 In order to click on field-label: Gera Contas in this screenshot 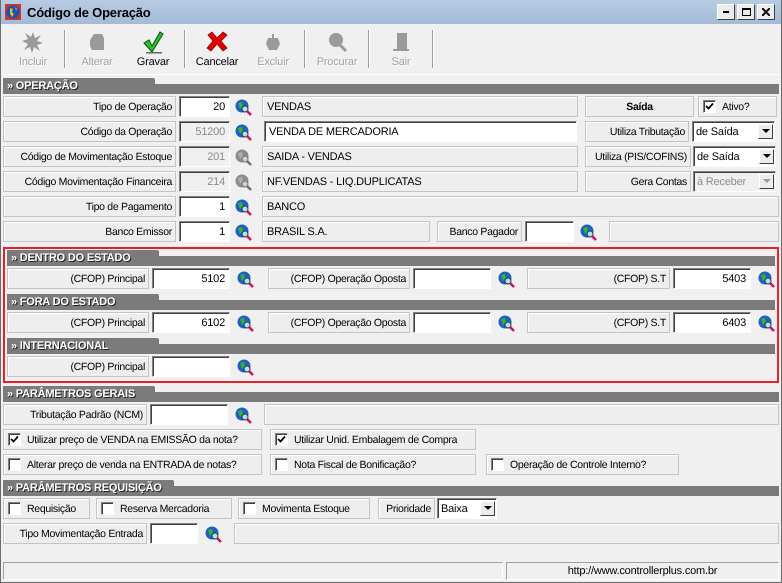, I will do `click(638, 181)`.